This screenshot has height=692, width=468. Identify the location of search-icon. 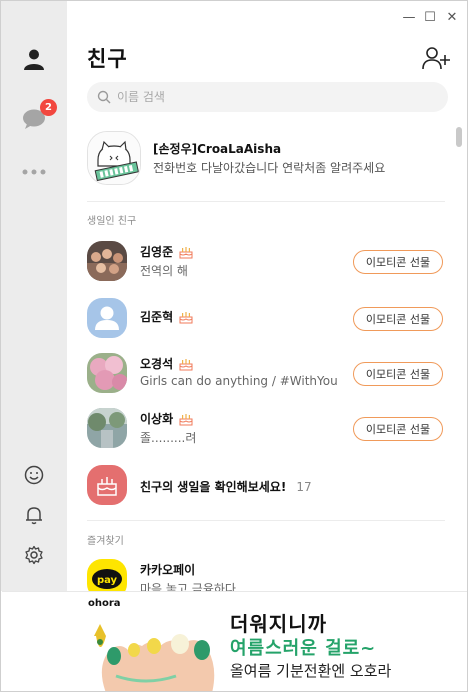
(104, 97).